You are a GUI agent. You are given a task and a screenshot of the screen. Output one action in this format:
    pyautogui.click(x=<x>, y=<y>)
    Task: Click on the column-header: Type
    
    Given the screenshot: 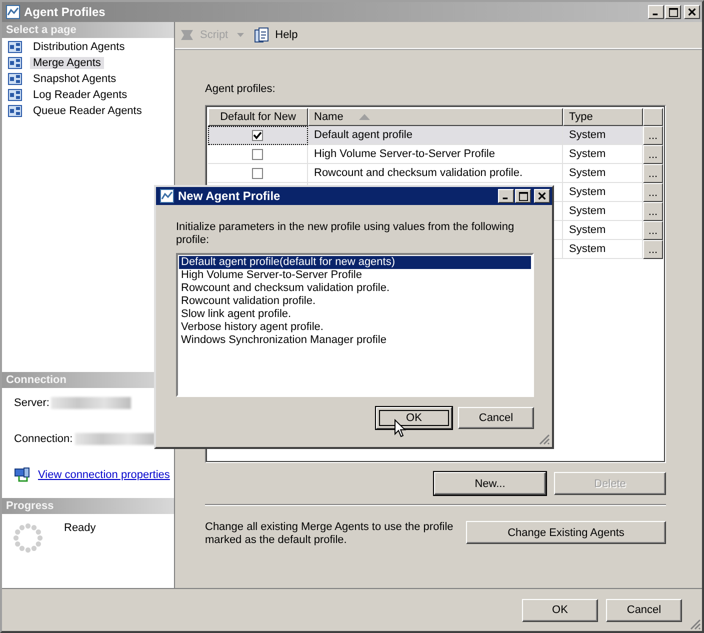 What is the action you would take?
    pyautogui.click(x=603, y=117)
    